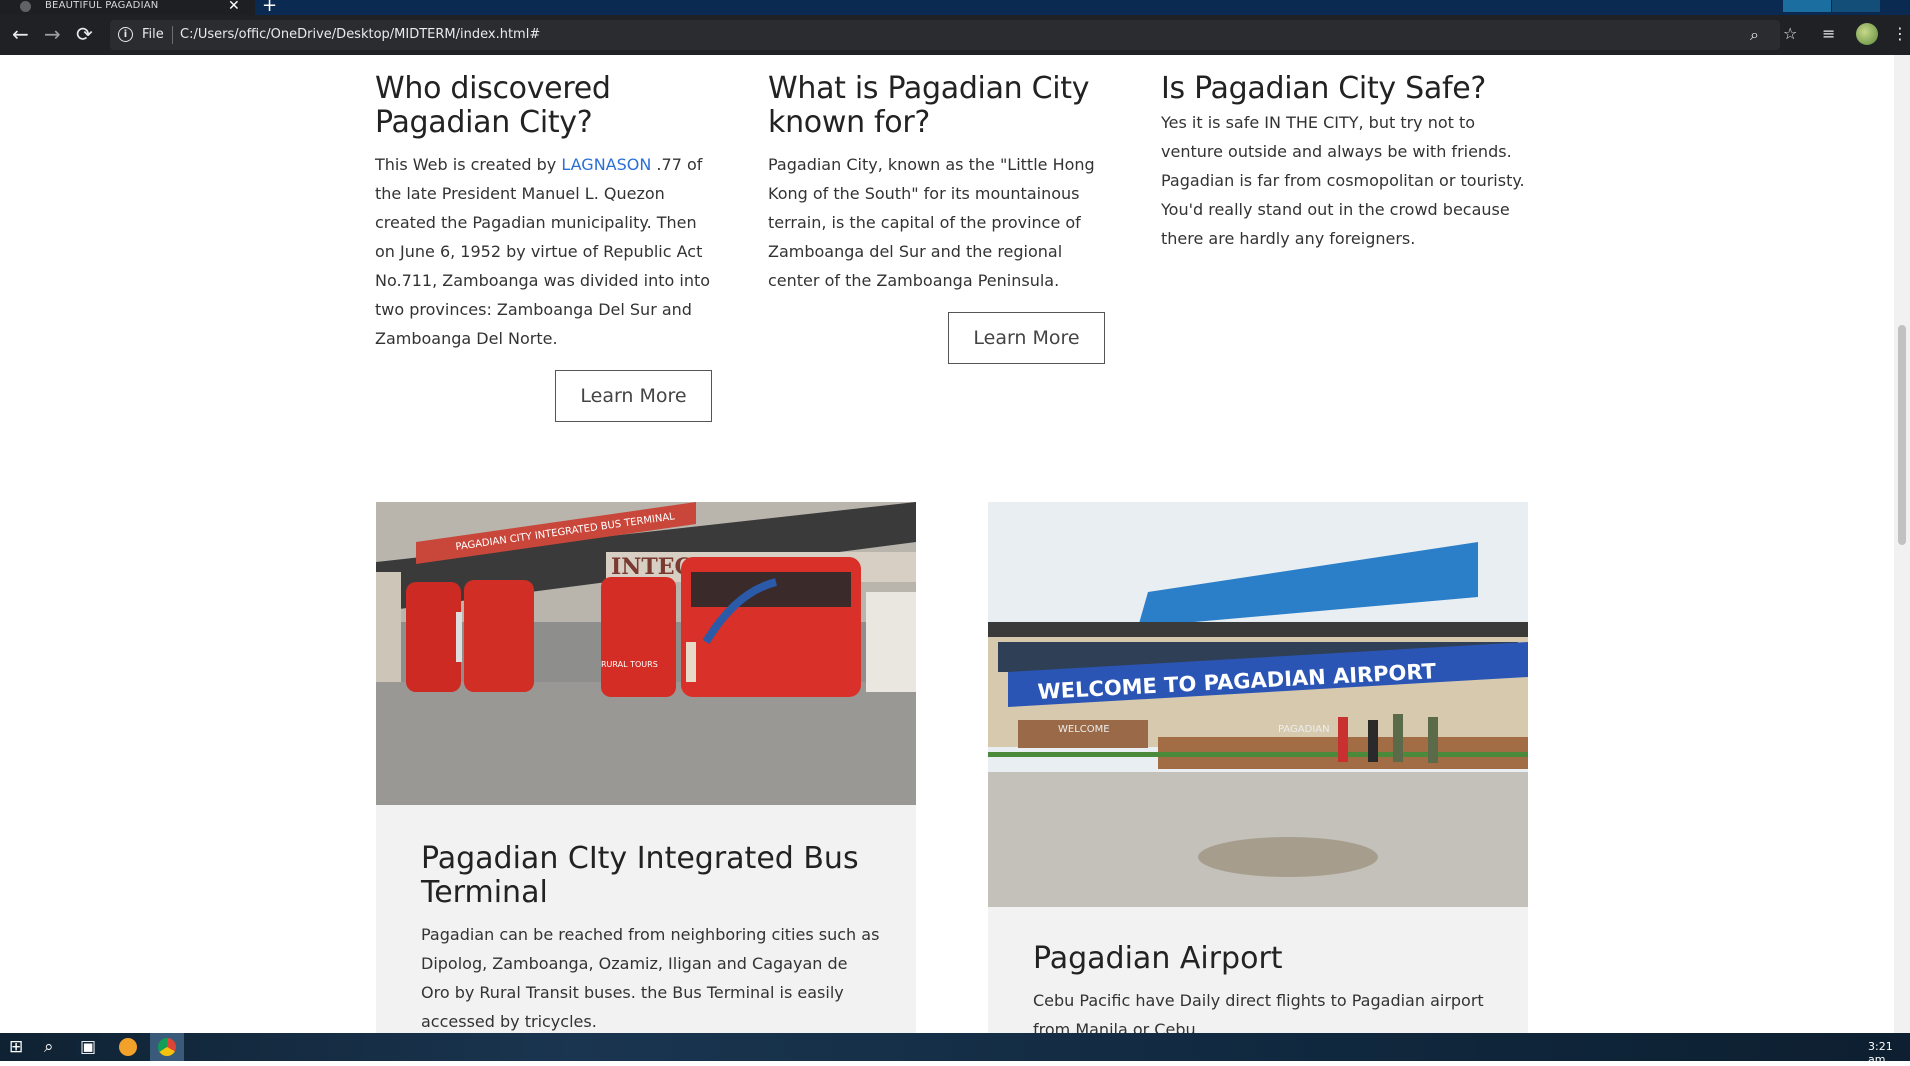  Describe the element at coordinates (20, 34) in the screenshot. I see `back-icon: ←` at that location.